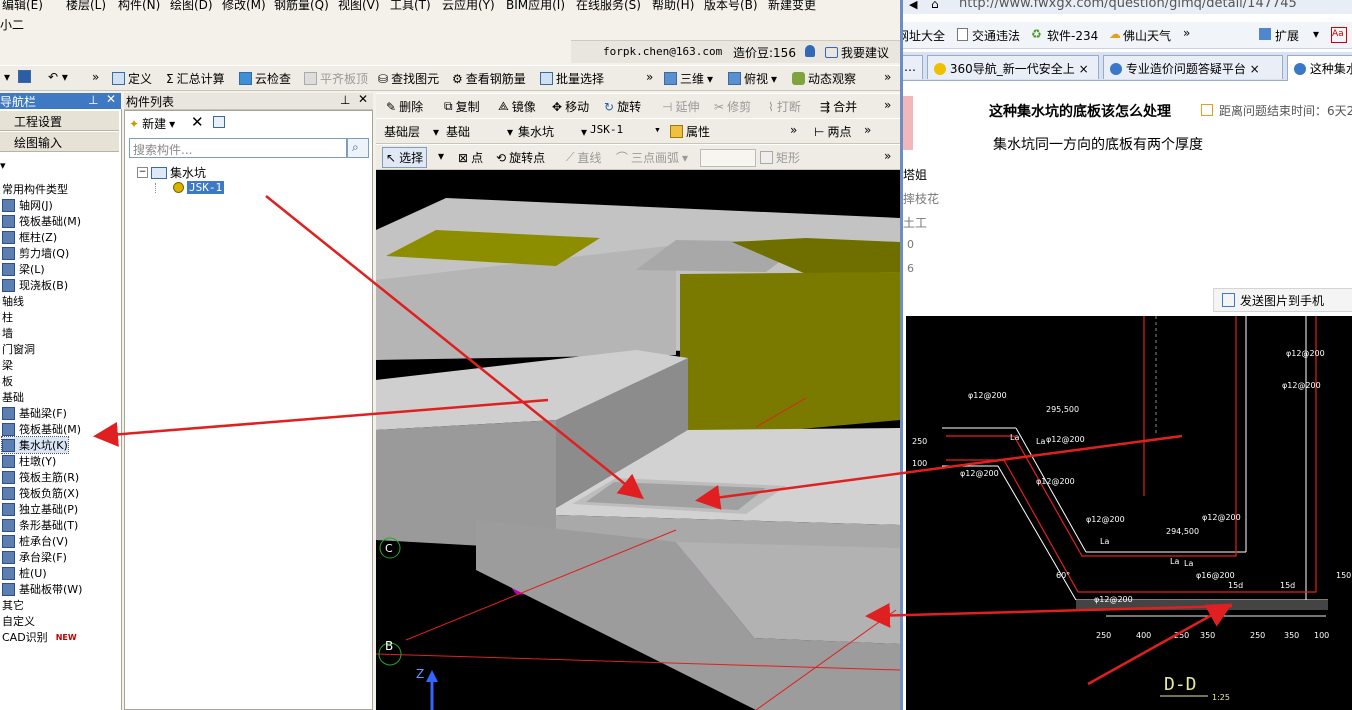 This screenshot has width=1352, height=710. What do you see at coordinates (688, 78) in the screenshot?
I see `three-d-button: 三维 ▾` at bounding box center [688, 78].